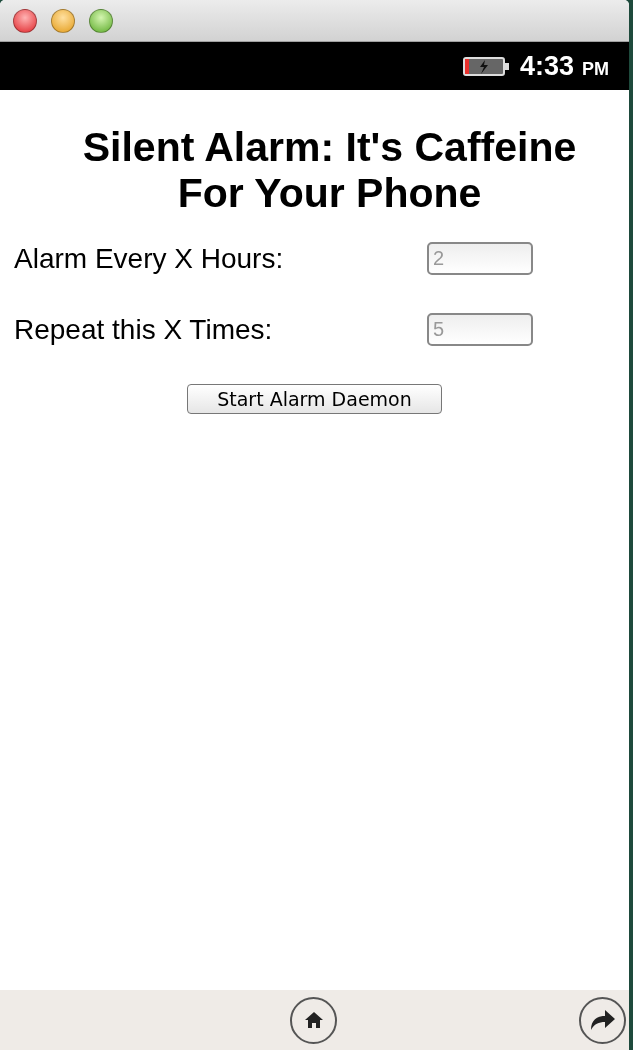 This screenshot has height=1050, width=633. I want to click on close-button, so click(25, 20).